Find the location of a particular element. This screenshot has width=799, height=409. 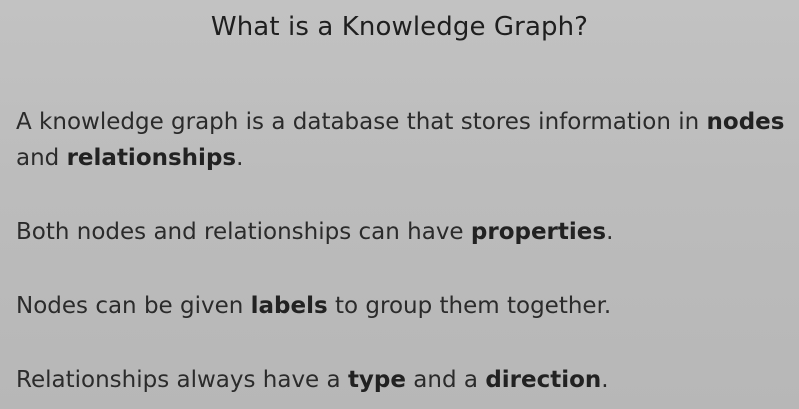

text: Both nodes and relationships can have is located at coordinates (243, 232).